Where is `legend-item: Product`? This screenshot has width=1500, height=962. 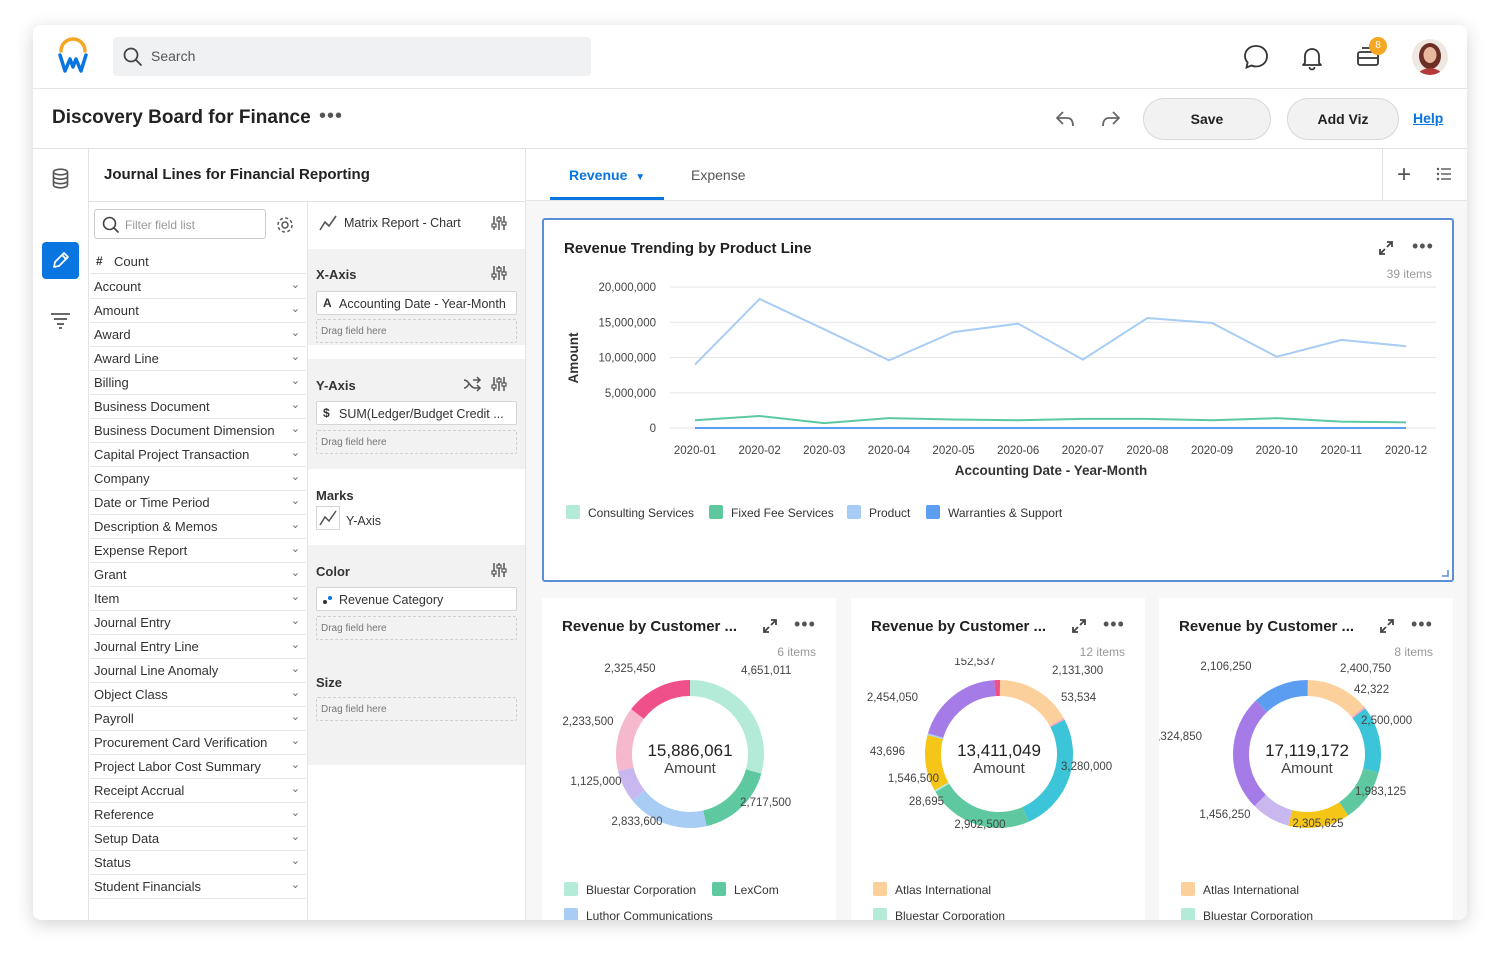 legend-item: Product is located at coordinates (878, 512).